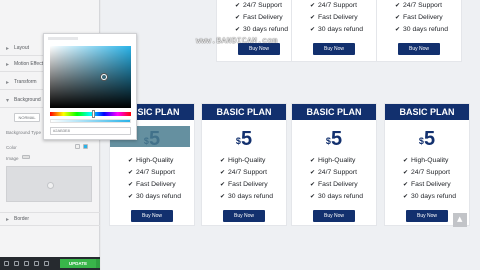 This screenshot has width=480, height=270. I want to click on responsive-mode-icon, so click(36, 263).